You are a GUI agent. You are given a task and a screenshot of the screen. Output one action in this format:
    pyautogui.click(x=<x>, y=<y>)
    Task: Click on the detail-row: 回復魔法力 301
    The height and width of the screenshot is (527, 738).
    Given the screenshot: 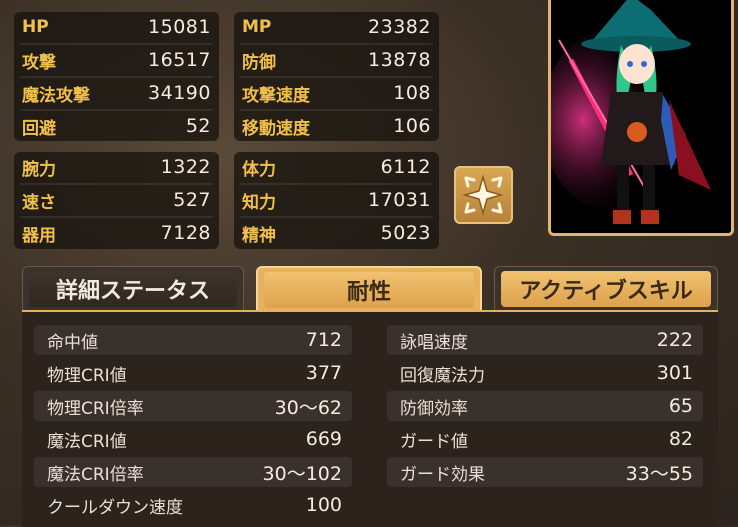 What is the action you would take?
    pyautogui.click(x=545, y=373)
    